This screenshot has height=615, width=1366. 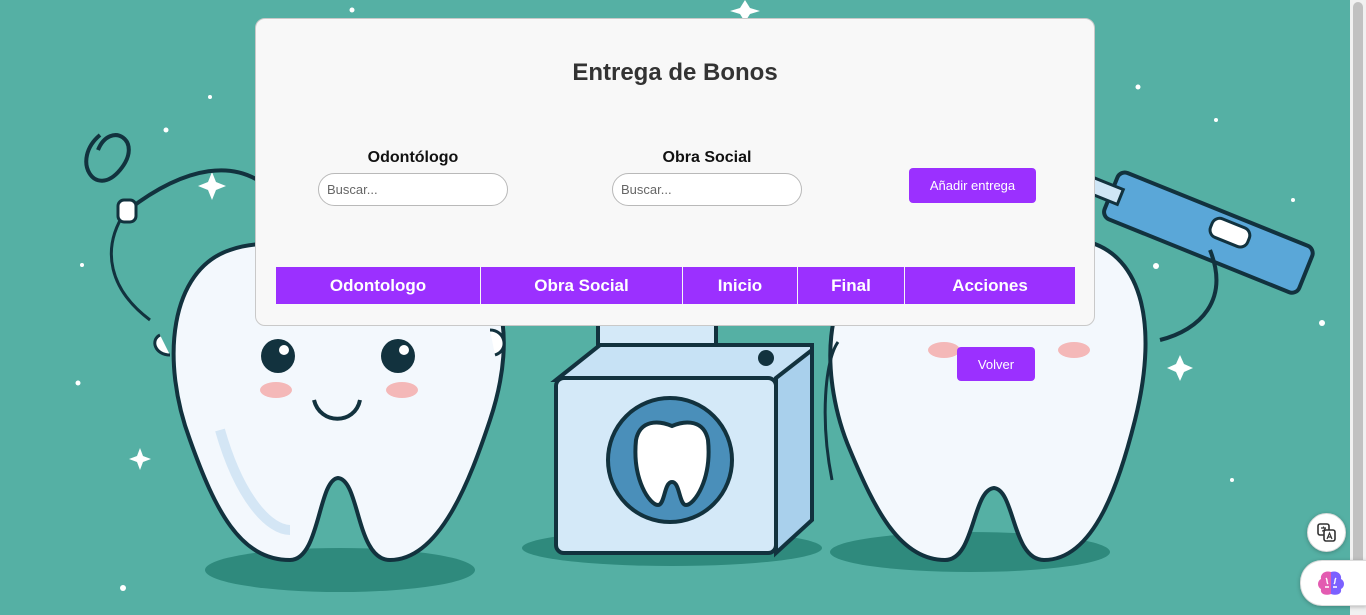 I want to click on back-button: Volver, so click(x=996, y=364).